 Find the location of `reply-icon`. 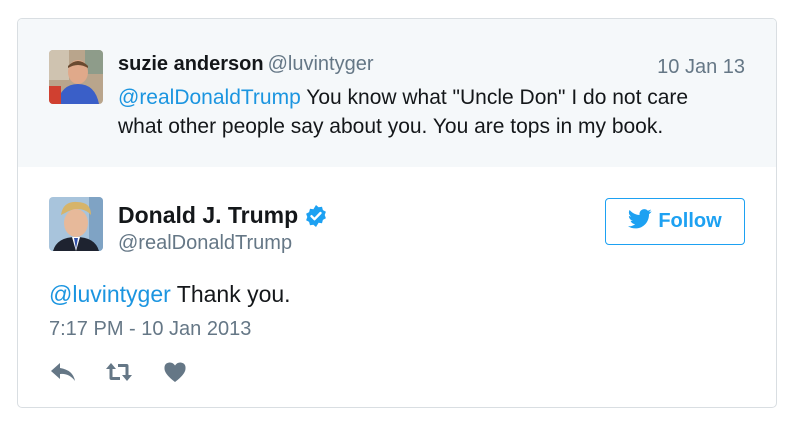

reply-icon is located at coordinates (63, 372).